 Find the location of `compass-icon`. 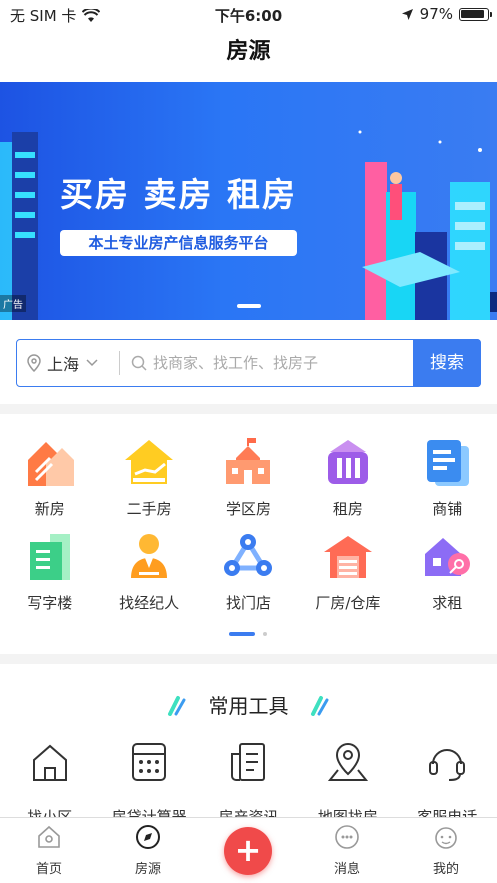

compass-icon is located at coordinates (148, 837).